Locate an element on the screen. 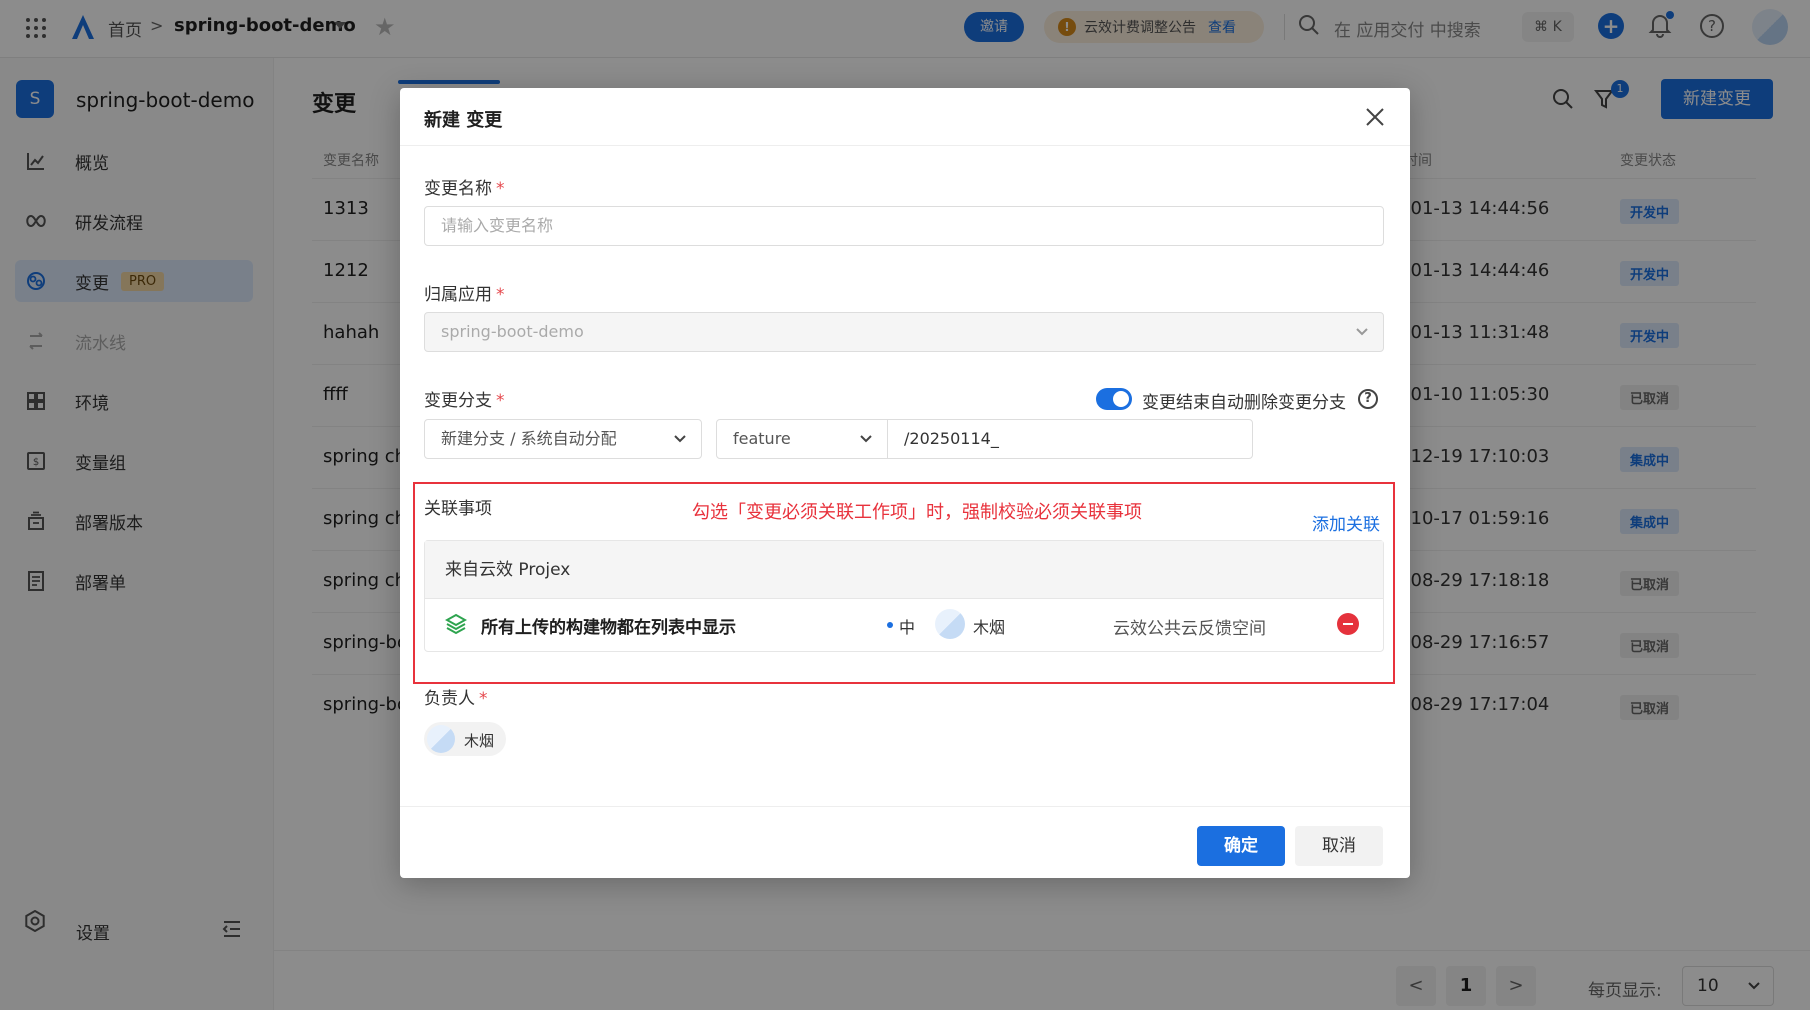 Image resolution: width=1810 pixels, height=1010 pixels. source-header: 来自云效 Projex is located at coordinates (904, 570).